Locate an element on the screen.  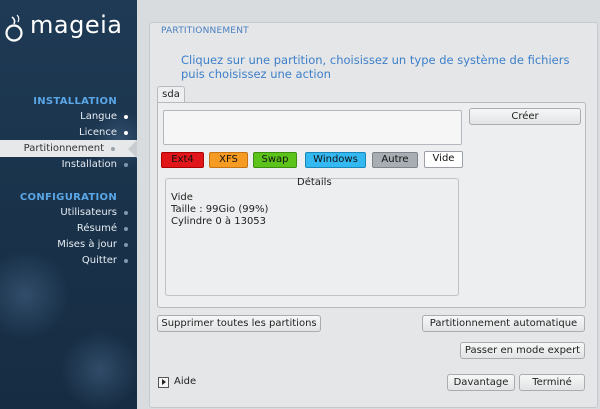
sidebar-item-mises-a-jour: Mises à jour is located at coordinates (92, 245).